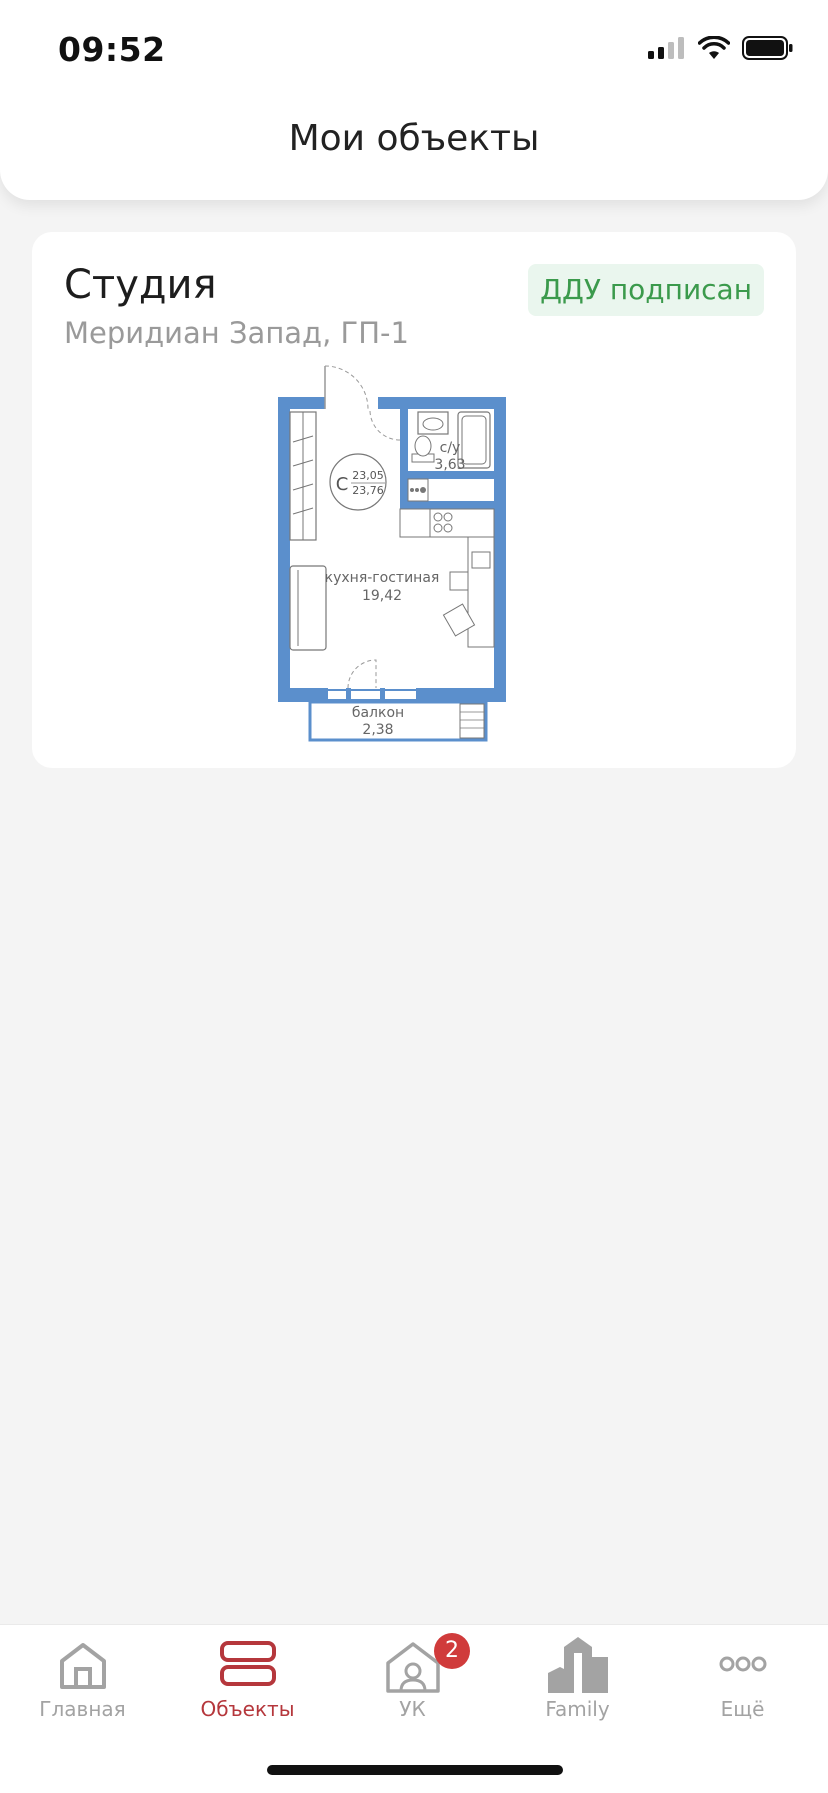  I want to click on status-bar: 09:52, so click(414, 47).